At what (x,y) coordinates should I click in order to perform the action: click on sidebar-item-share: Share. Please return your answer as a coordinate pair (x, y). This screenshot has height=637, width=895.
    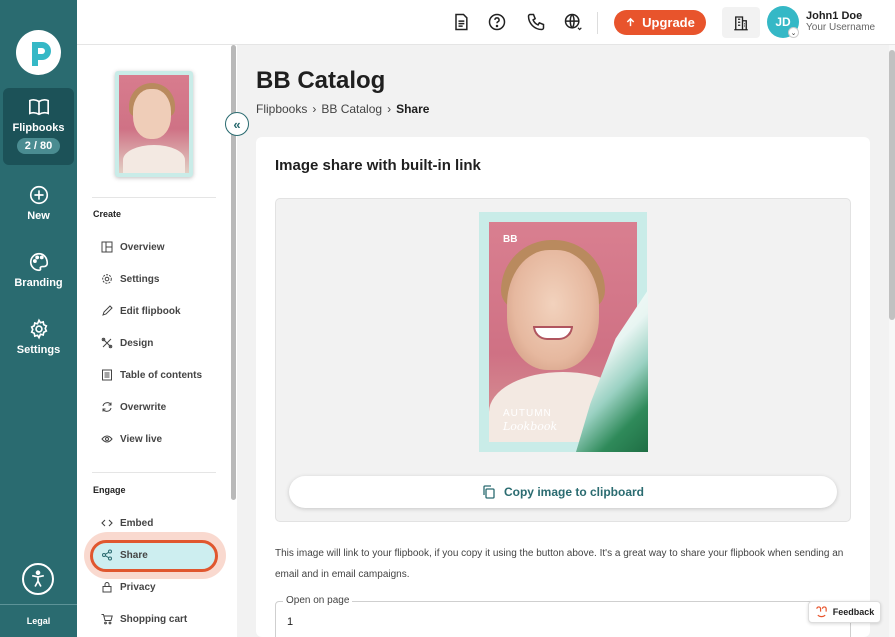
    Looking at the image, I should click on (124, 555).